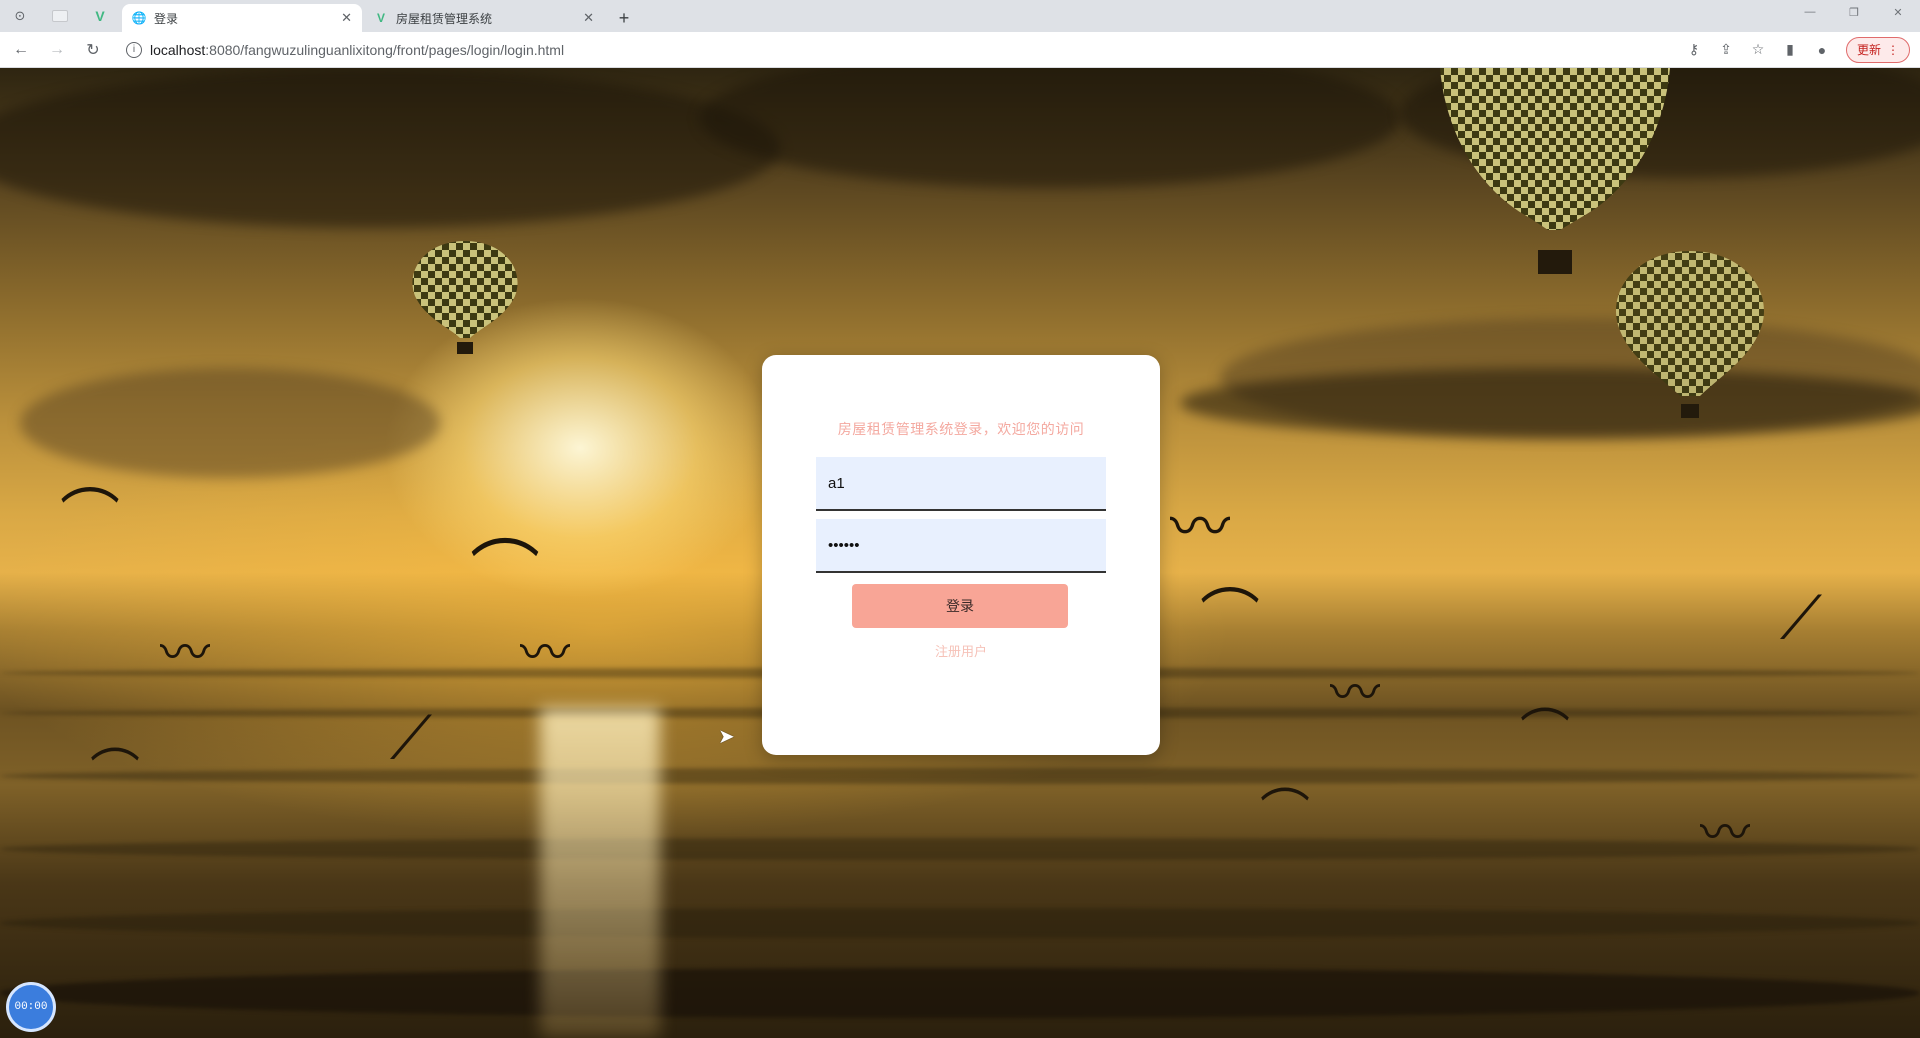 This screenshot has height=1038, width=1920. Describe the element at coordinates (139, 18) in the screenshot. I see `globe-icon: 🌐` at that location.